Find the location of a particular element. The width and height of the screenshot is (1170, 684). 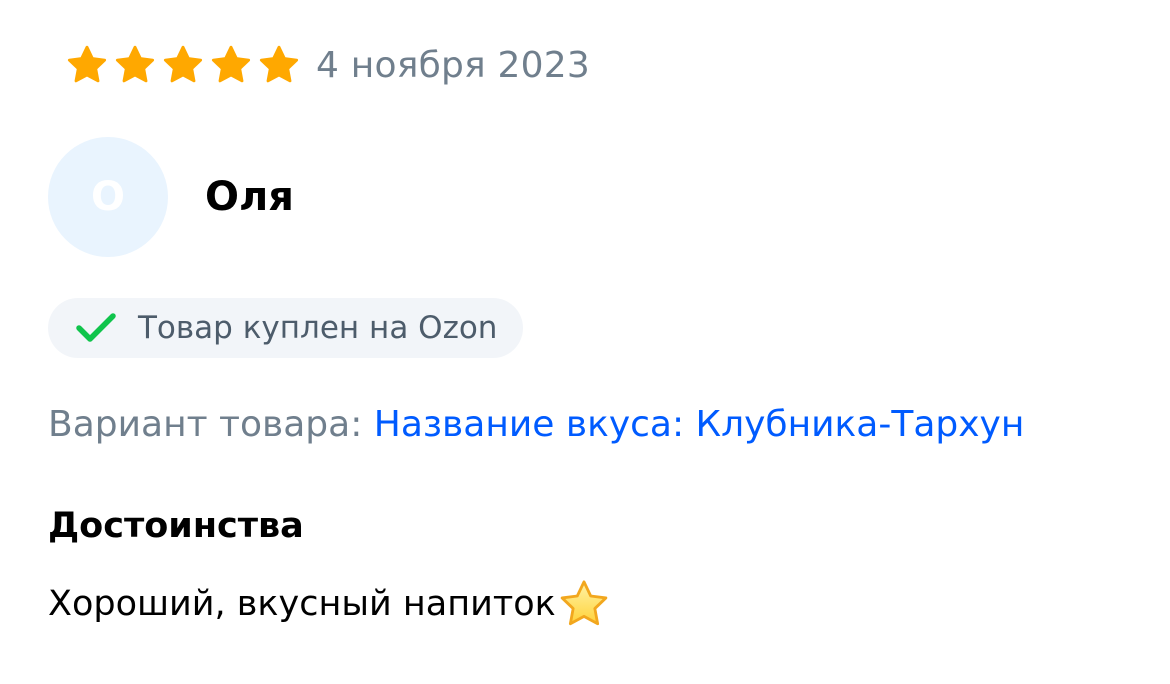

review-author: О Оля is located at coordinates (171, 197).